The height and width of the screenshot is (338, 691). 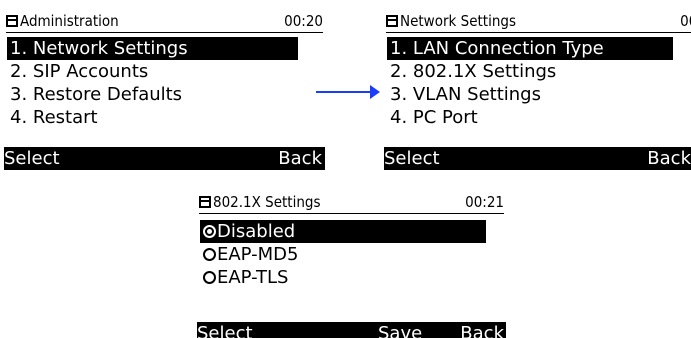 I want to click on screen-title-wrap: 802.1X Settings, so click(x=260, y=202).